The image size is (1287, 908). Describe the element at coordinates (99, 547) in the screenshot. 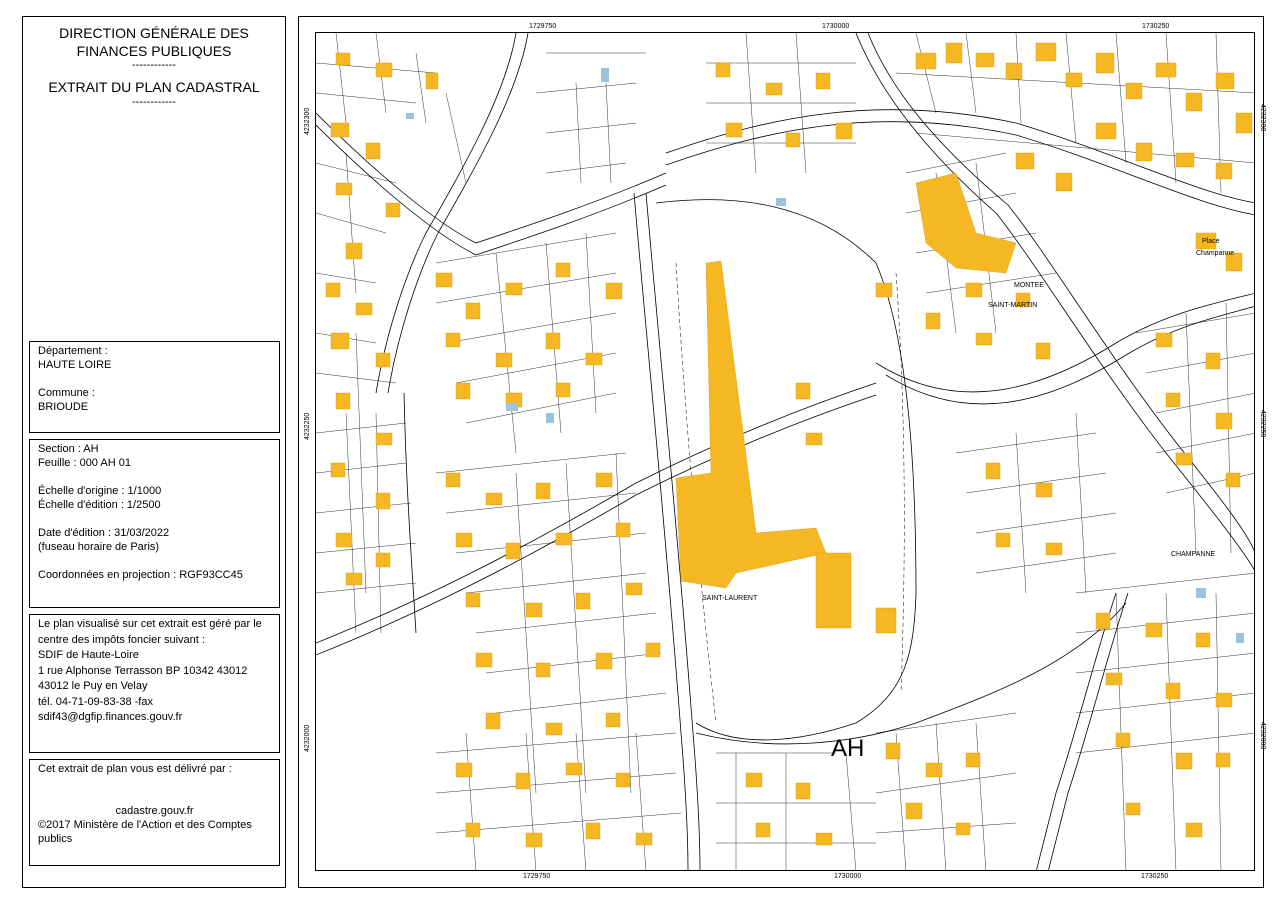

I see `fuseau-text: (fuseau horaire de Paris)` at that location.